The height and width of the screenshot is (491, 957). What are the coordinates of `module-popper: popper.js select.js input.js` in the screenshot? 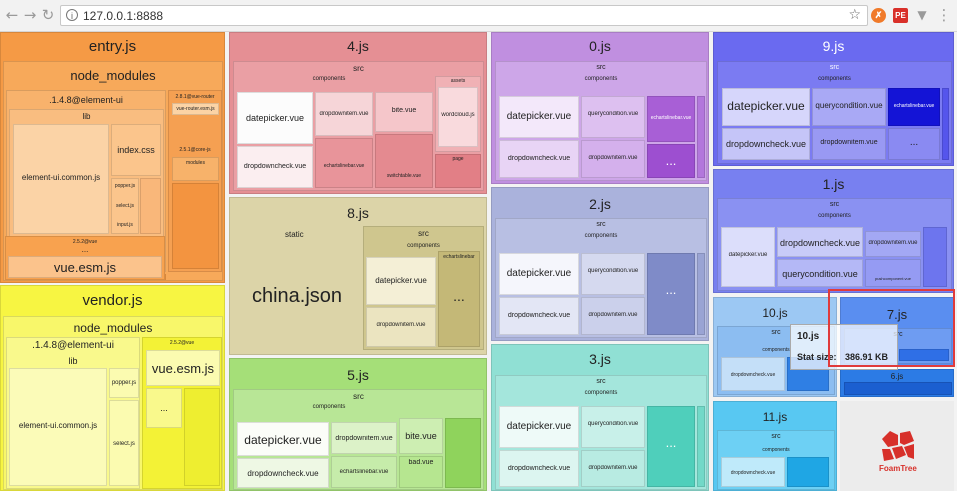 It's located at (125, 206).